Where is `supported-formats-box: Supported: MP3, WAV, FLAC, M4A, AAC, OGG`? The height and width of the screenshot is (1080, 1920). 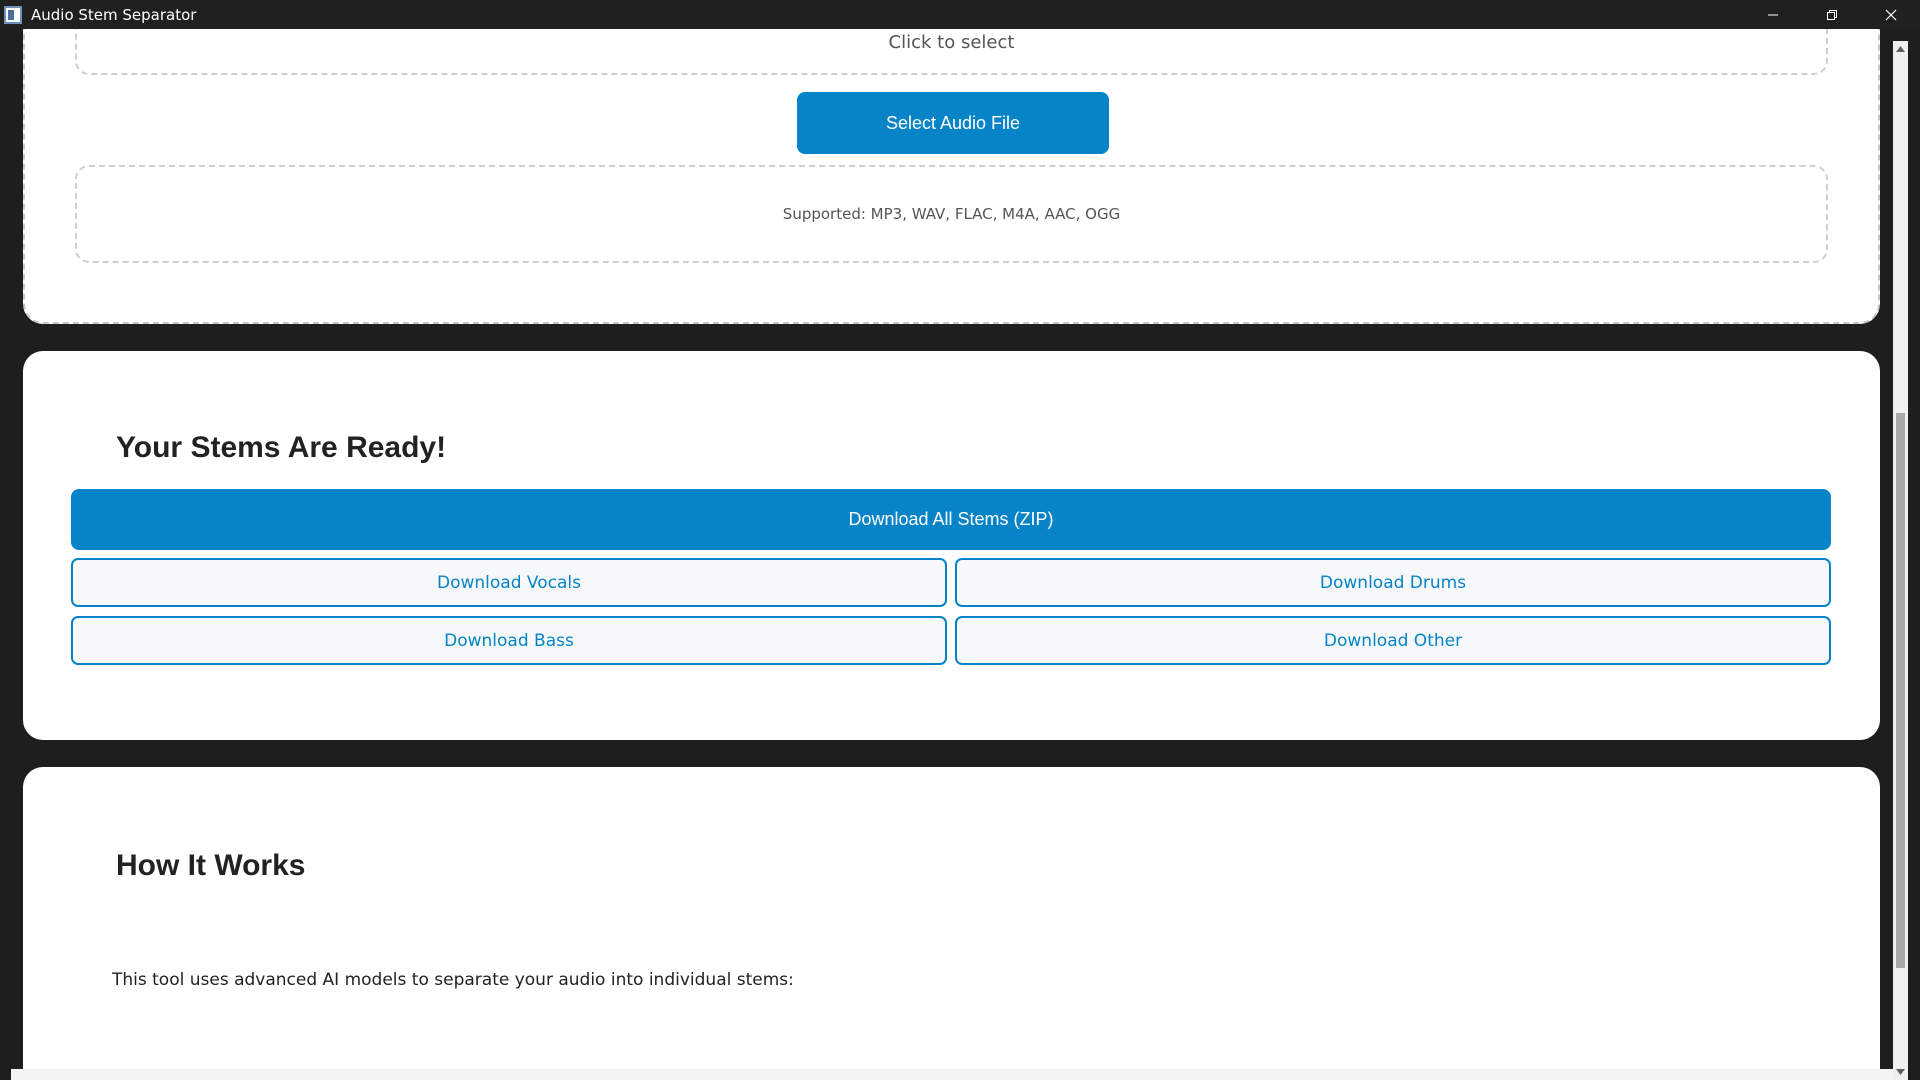
supported-formats-box: Supported: MP3, WAV, FLAC, M4A, AAC, OGG is located at coordinates (951, 214).